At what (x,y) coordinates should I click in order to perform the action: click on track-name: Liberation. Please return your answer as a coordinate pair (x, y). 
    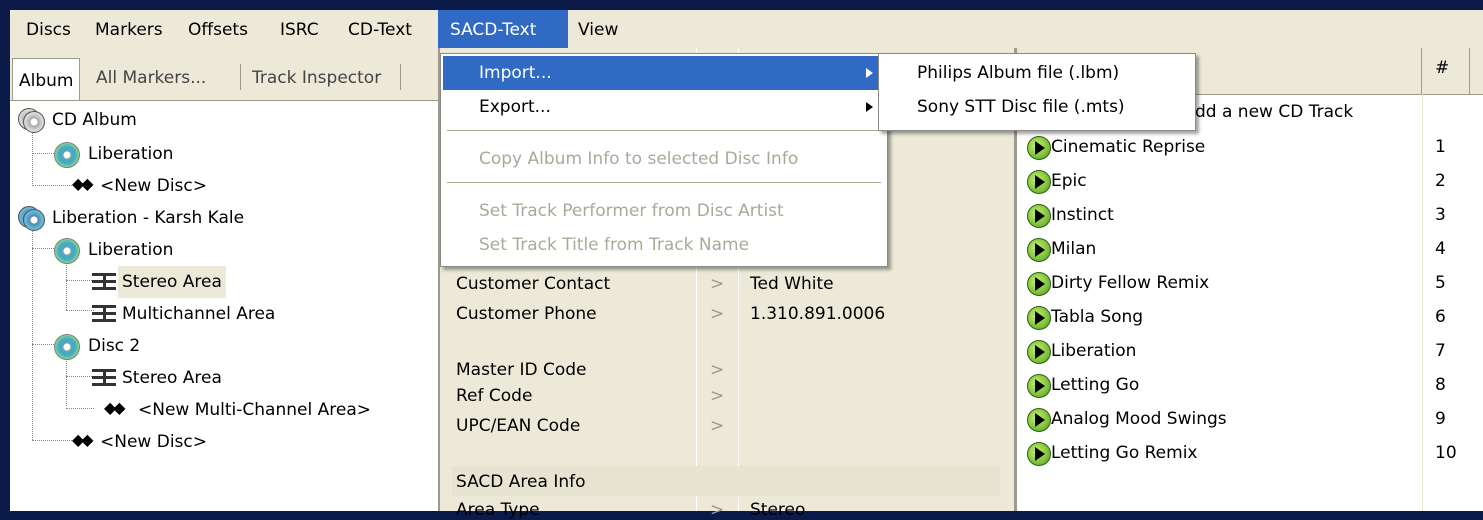
    Looking at the image, I should click on (1094, 351).